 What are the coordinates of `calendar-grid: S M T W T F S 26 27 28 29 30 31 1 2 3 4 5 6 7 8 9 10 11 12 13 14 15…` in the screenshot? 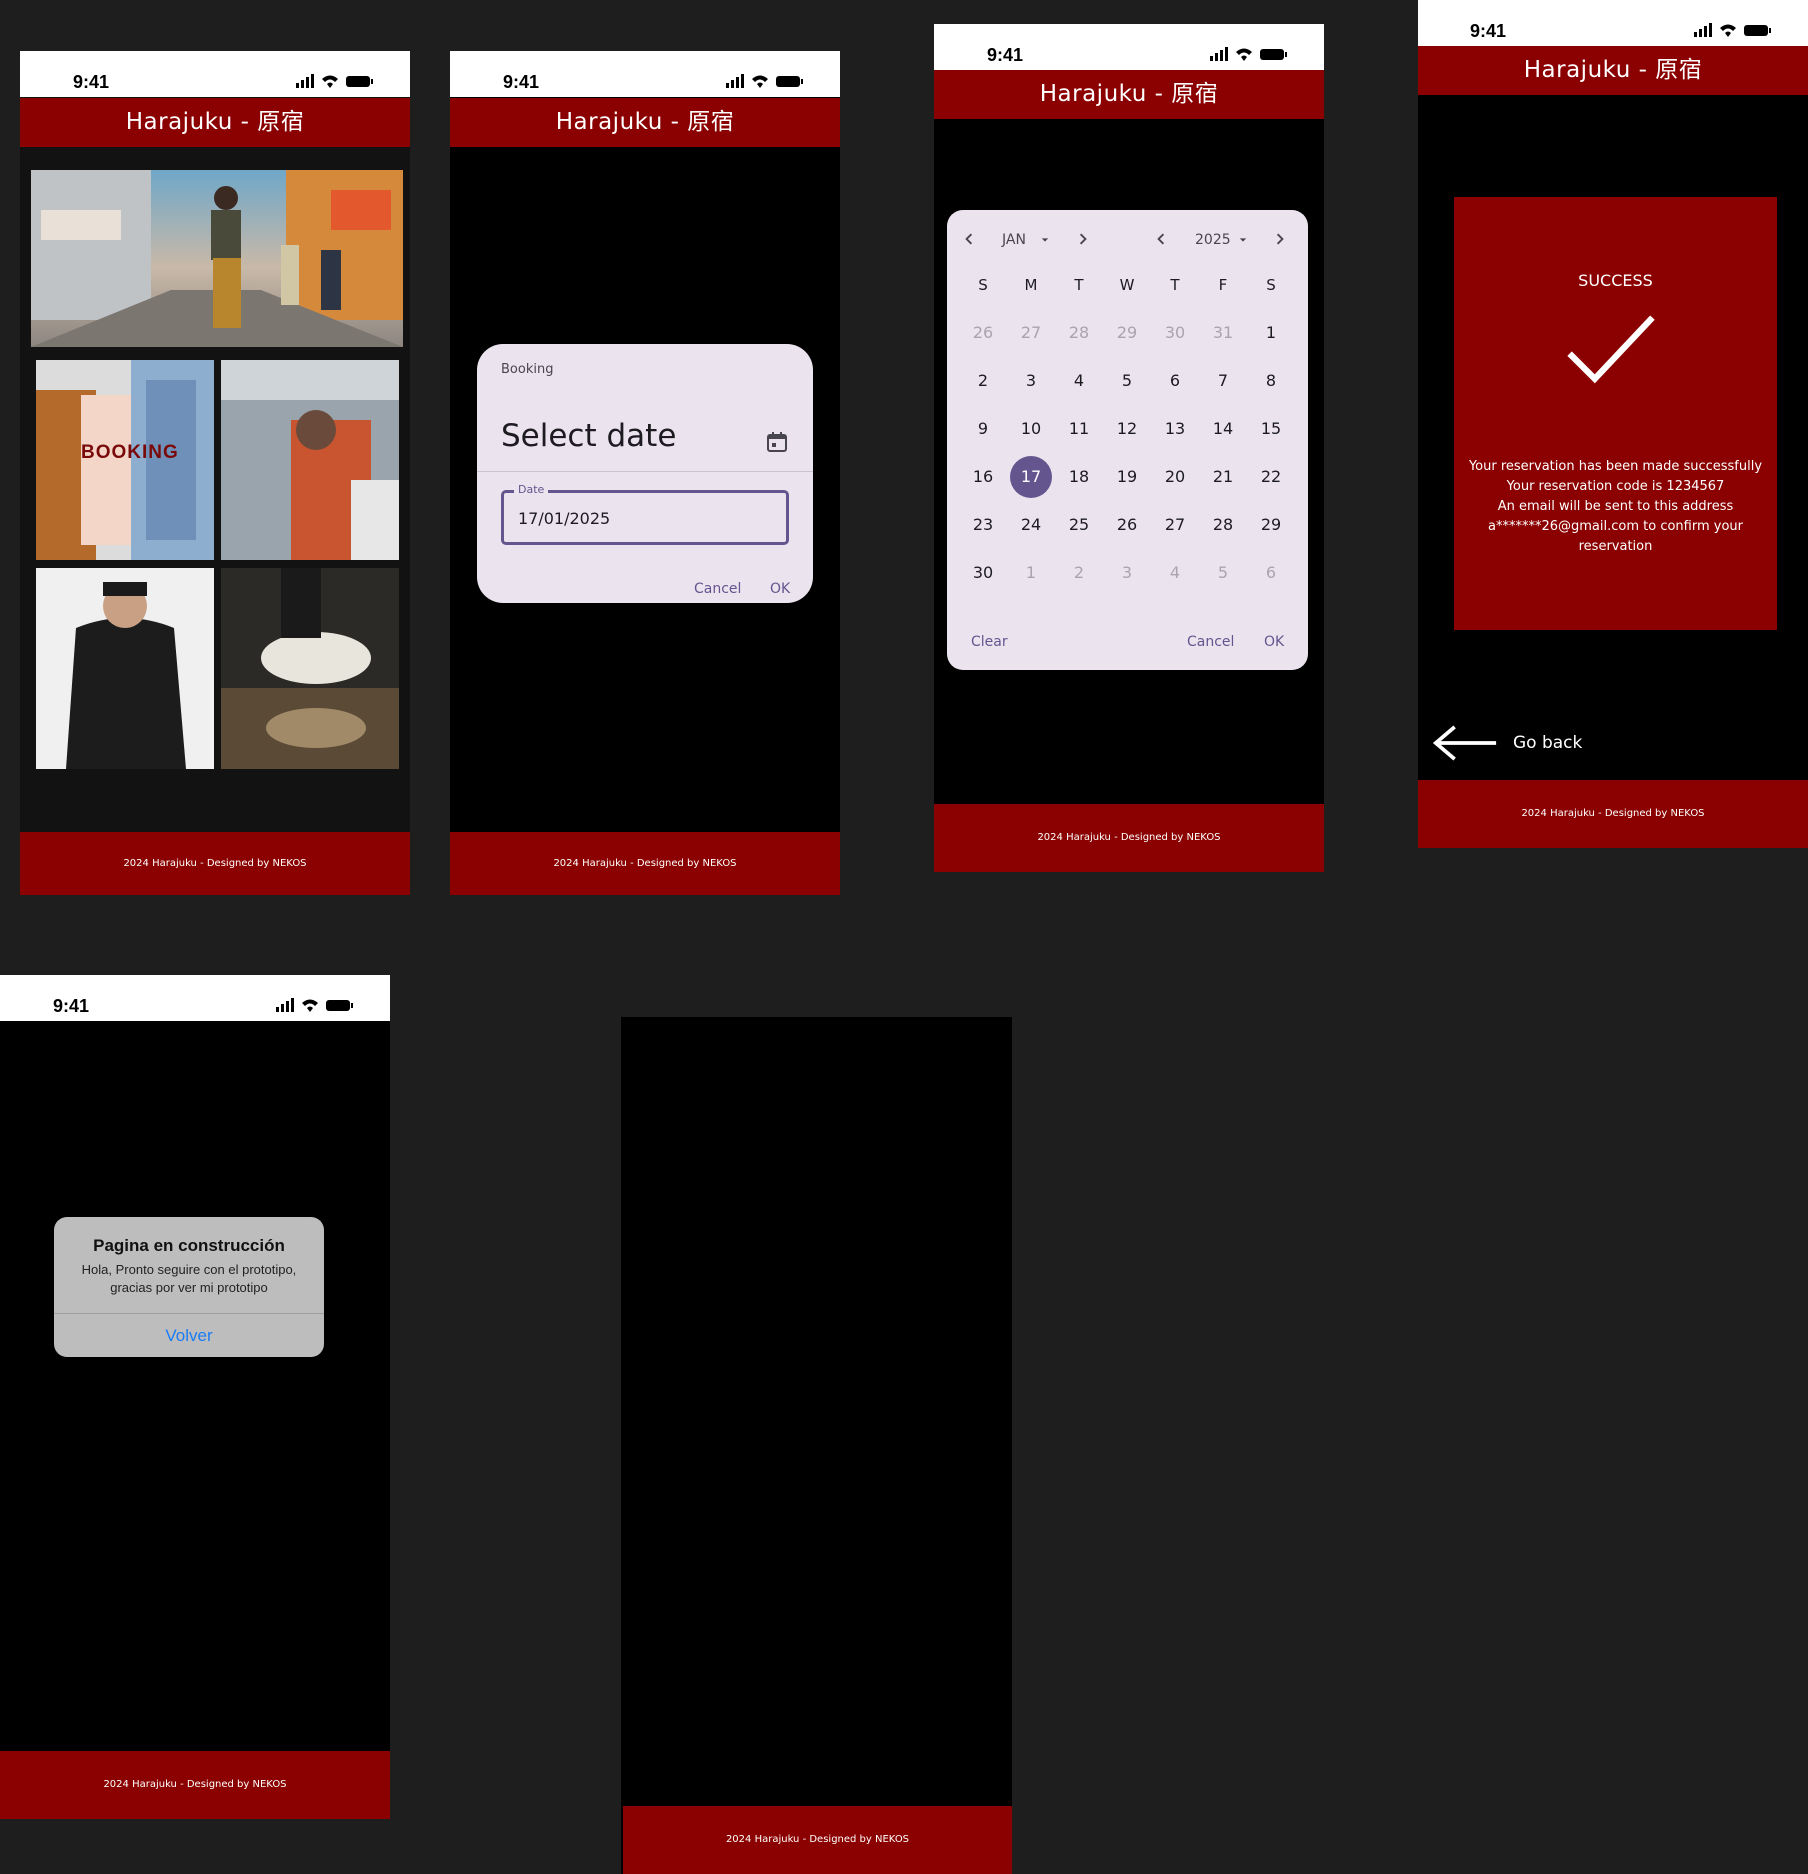 It's located at (1130, 432).